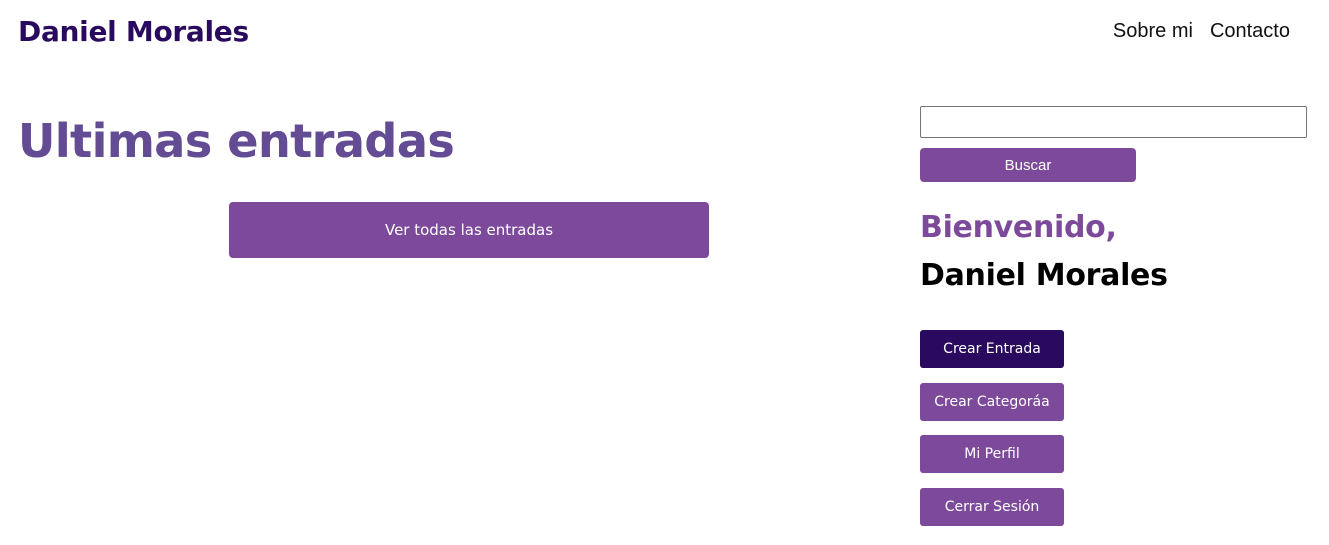  I want to click on welcome-heading: Bienvenido,, so click(1018, 227).